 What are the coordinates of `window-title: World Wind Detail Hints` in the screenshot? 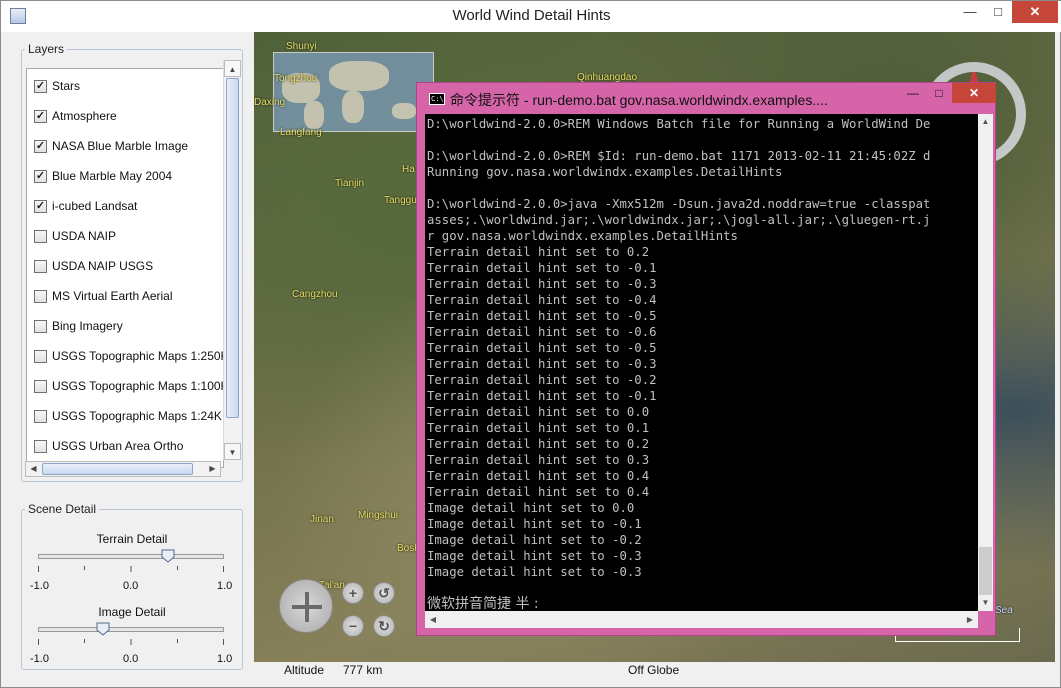 It's located at (531, 15).